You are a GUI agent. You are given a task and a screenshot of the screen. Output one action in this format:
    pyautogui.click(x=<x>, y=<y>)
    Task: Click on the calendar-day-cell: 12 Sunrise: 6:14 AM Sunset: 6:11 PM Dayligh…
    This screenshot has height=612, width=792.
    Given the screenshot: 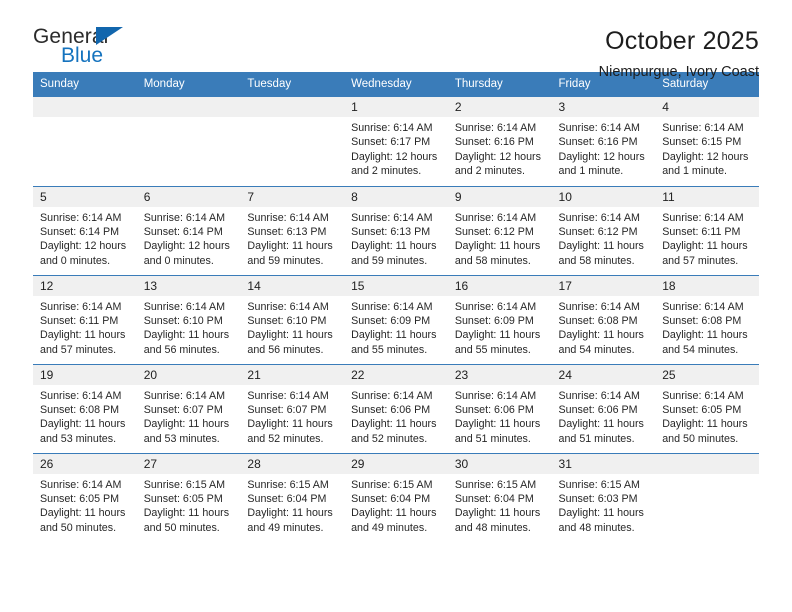 What is the action you would take?
    pyautogui.click(x=85, y=319)
    